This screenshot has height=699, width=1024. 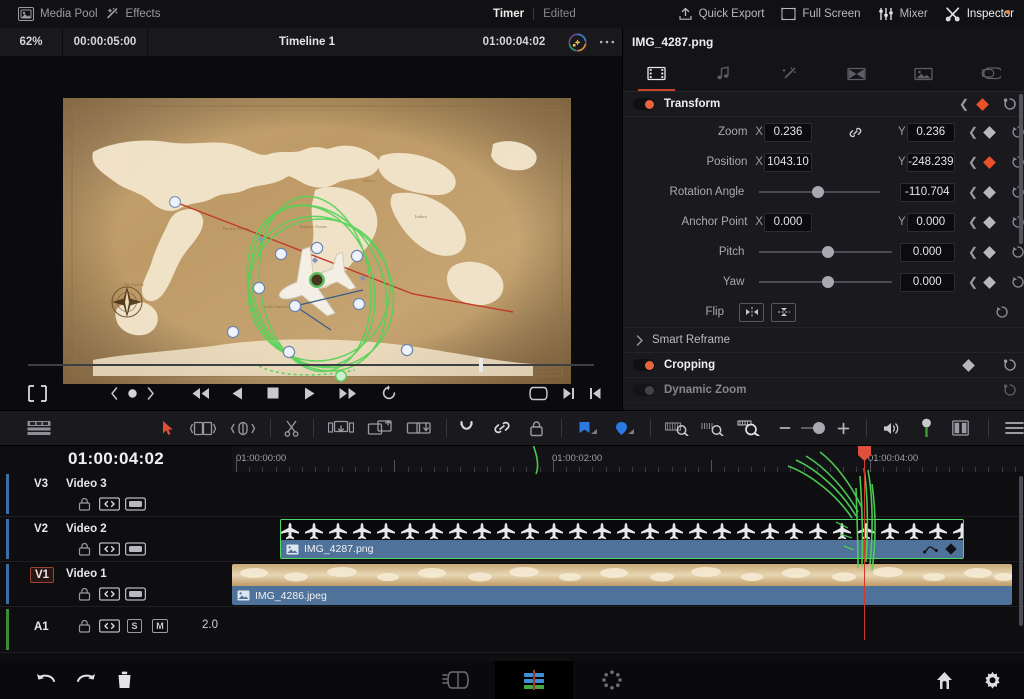 What do you see at coordinates (1002, 312) in the screenshot?
I see `flip-reset-icon` at bounding box center [1002, 312].